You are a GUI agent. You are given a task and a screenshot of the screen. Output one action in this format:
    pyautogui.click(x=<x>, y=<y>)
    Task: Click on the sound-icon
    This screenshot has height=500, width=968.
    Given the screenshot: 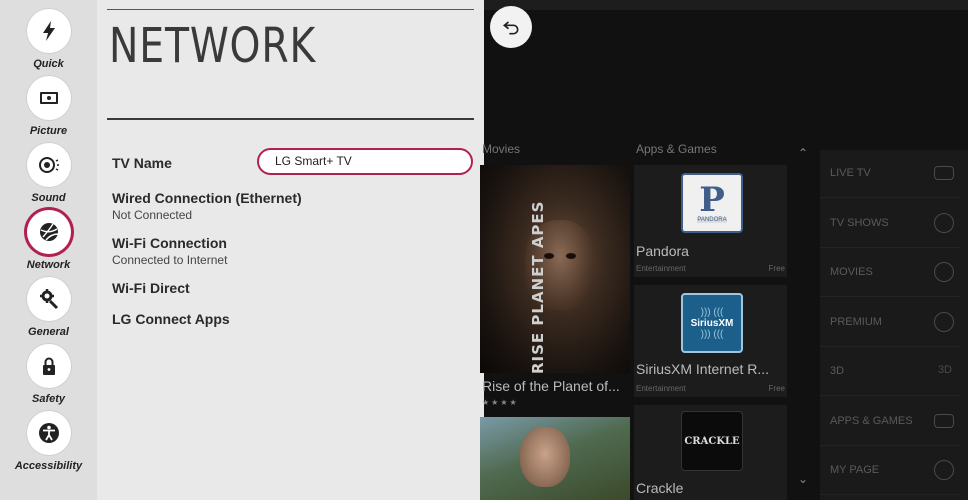 What is the action you would take?
    pyautogui.click(x=48, y=165)
    